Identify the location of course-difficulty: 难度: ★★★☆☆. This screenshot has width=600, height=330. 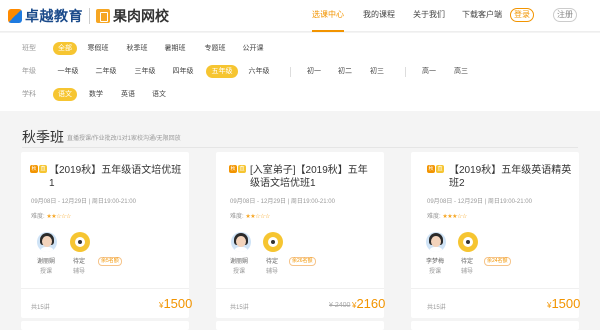
(447, 215).